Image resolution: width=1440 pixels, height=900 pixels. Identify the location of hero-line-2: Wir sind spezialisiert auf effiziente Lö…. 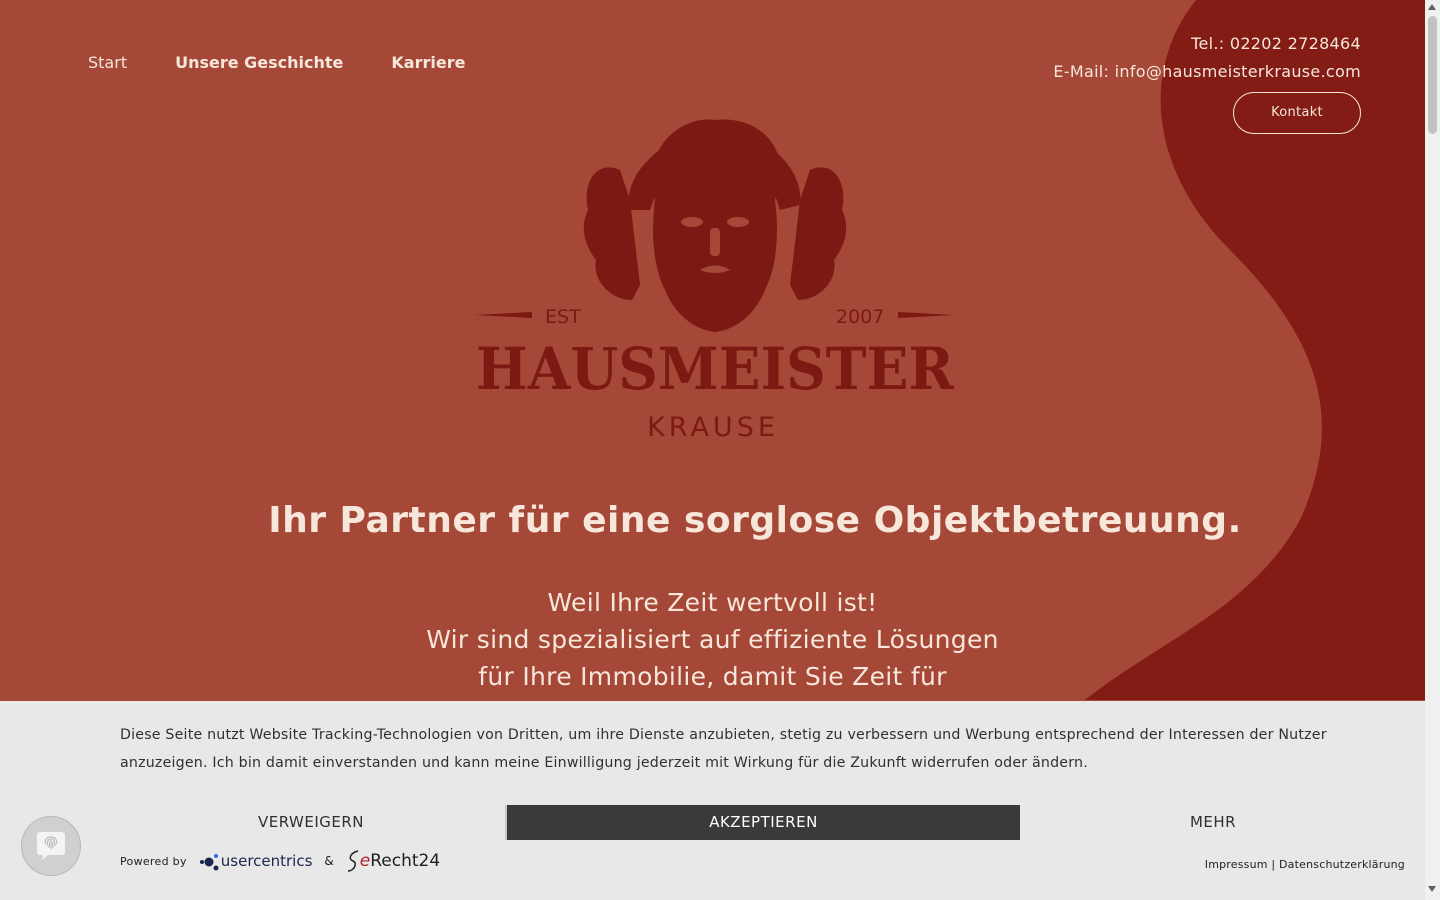
(712, 639).